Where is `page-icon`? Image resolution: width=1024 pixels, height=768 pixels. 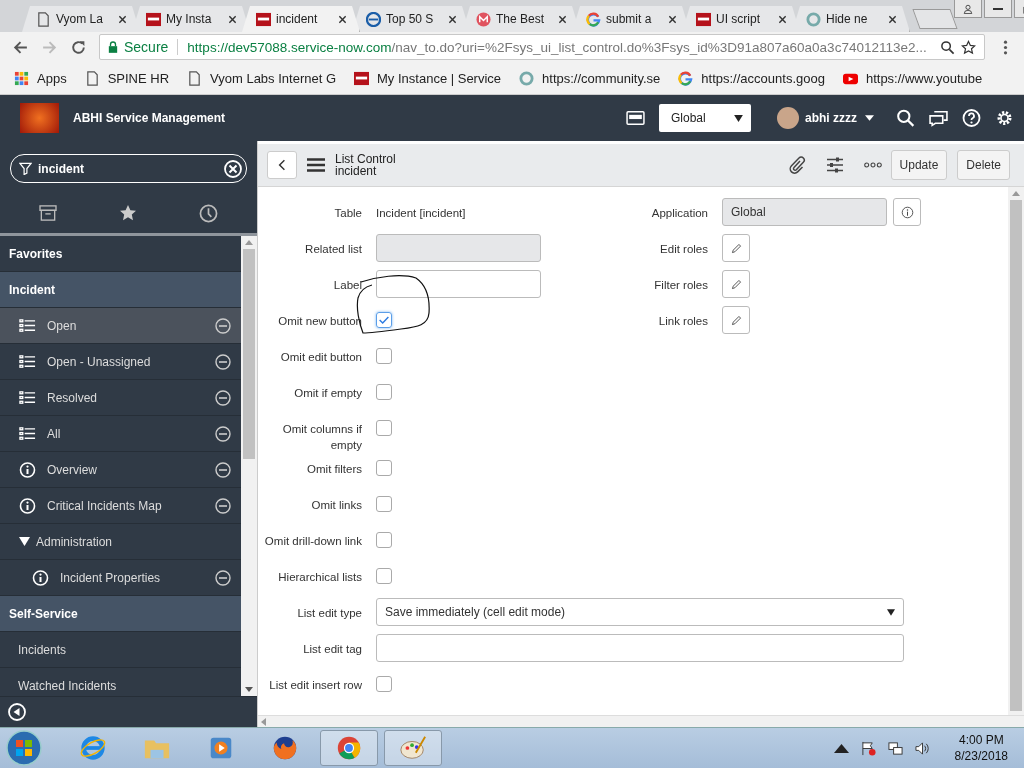 page-icon is located at coordinates (43, 19).